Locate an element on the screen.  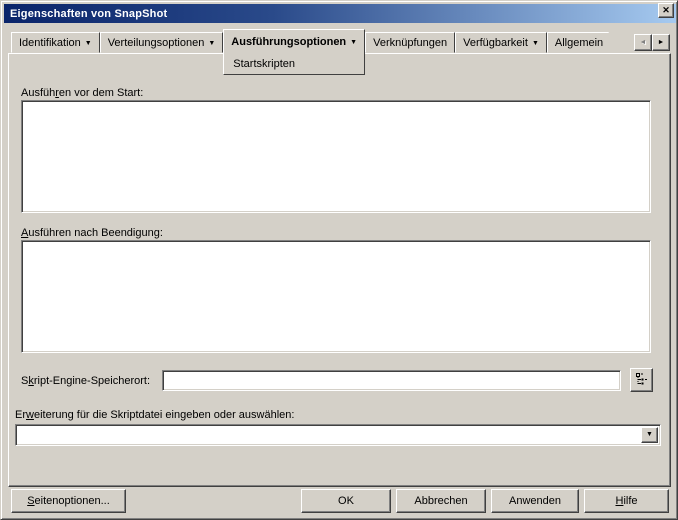
tab-scroller: ◄ ► is located at coordinates (652, 42).